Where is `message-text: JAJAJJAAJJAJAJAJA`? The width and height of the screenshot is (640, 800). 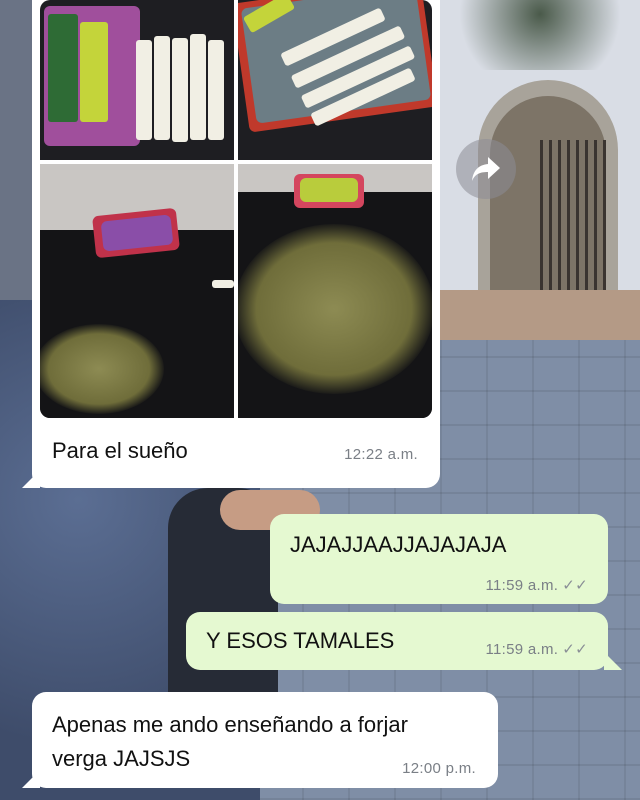 message-text: JAJAJJAAJJAJAJAJA is located at coordinates (398, 544).